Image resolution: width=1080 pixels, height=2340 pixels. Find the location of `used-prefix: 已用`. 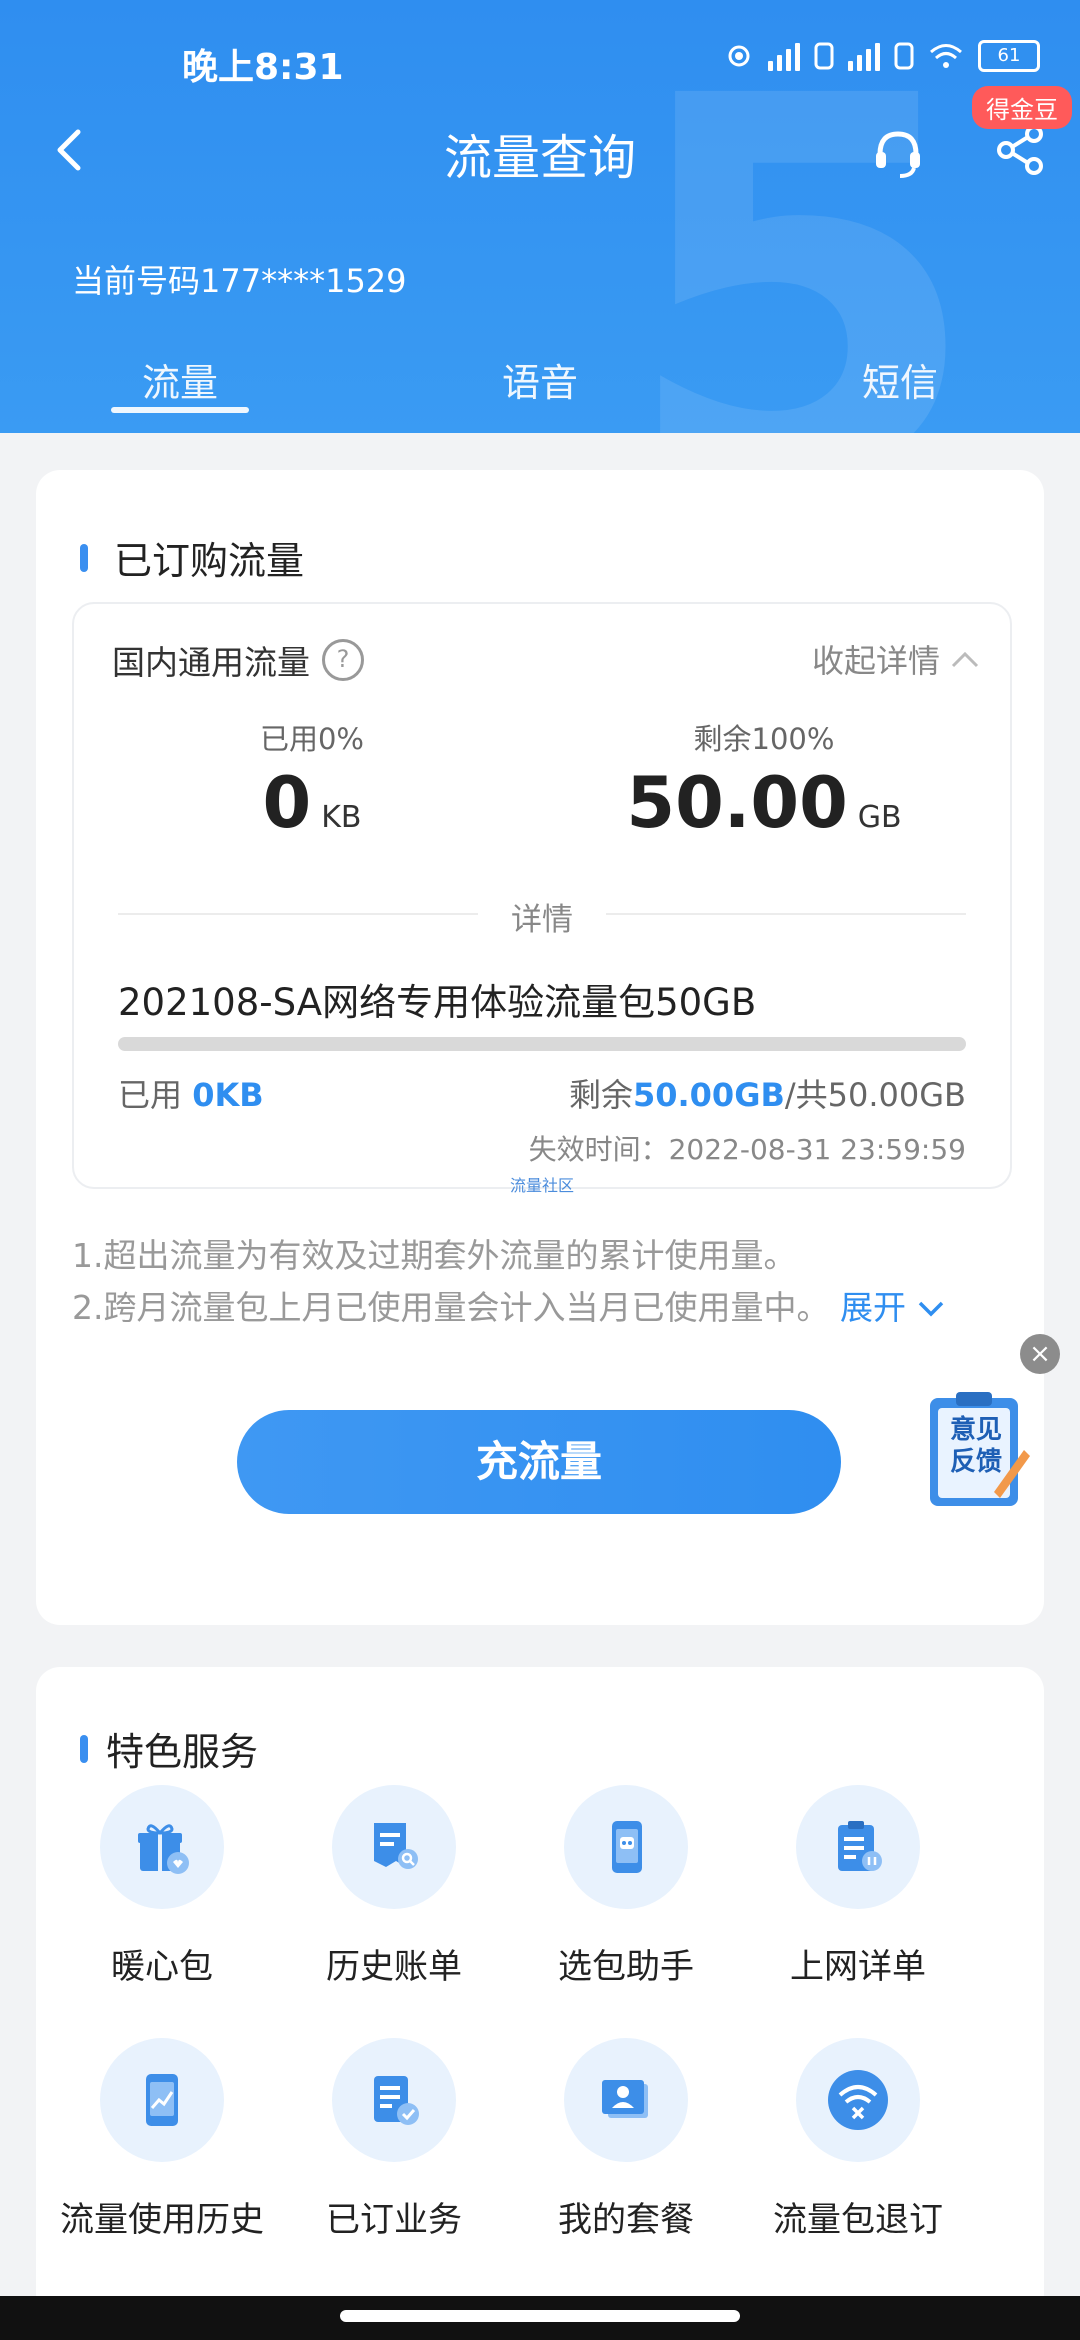

used-prefix: 已用 is located at coordinates (155, 1095).